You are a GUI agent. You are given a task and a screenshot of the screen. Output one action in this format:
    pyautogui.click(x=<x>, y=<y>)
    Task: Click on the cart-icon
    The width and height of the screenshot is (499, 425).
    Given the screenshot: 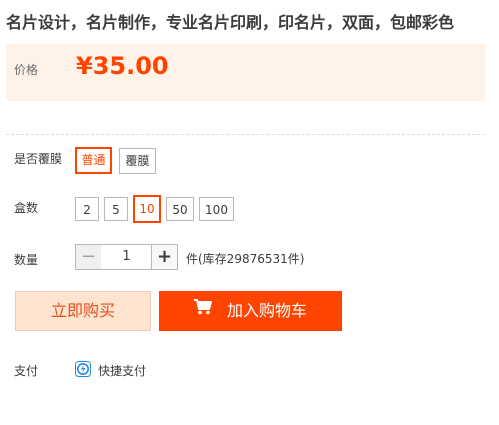 What is the action you would take?
    pyautogui.click(x=202, y=310)
    